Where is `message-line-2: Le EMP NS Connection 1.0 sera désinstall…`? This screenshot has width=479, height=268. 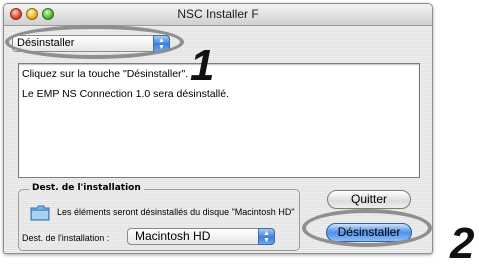
message-line-2: Le EMP NS Connection 1.0 sera désinstall… is located at coordinates (126, 94).